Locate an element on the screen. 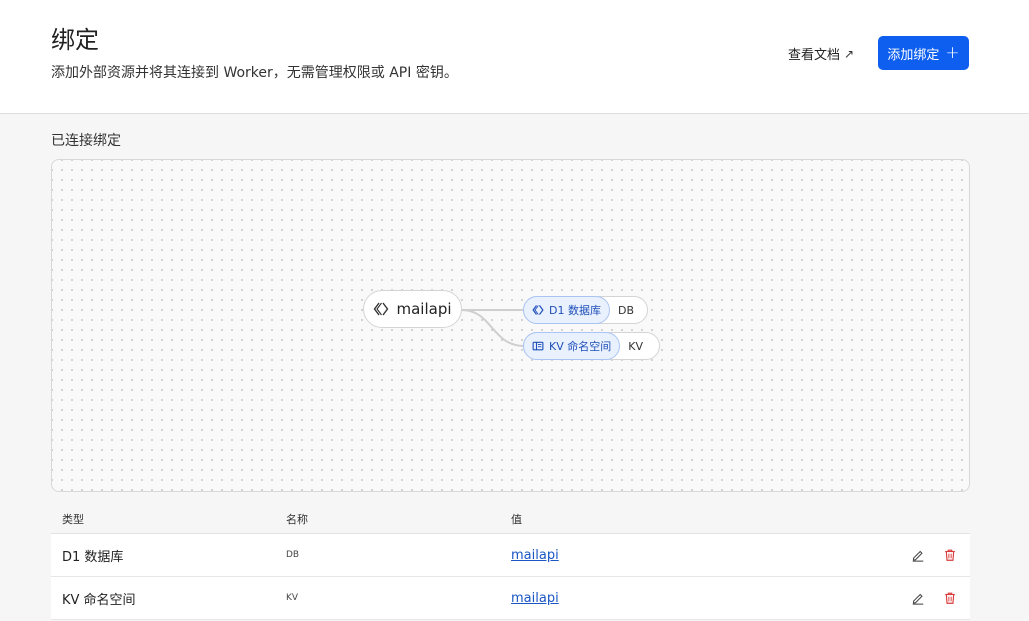  table-row: D1 数据库 DB mailapi is located at coordinates (510, 555).